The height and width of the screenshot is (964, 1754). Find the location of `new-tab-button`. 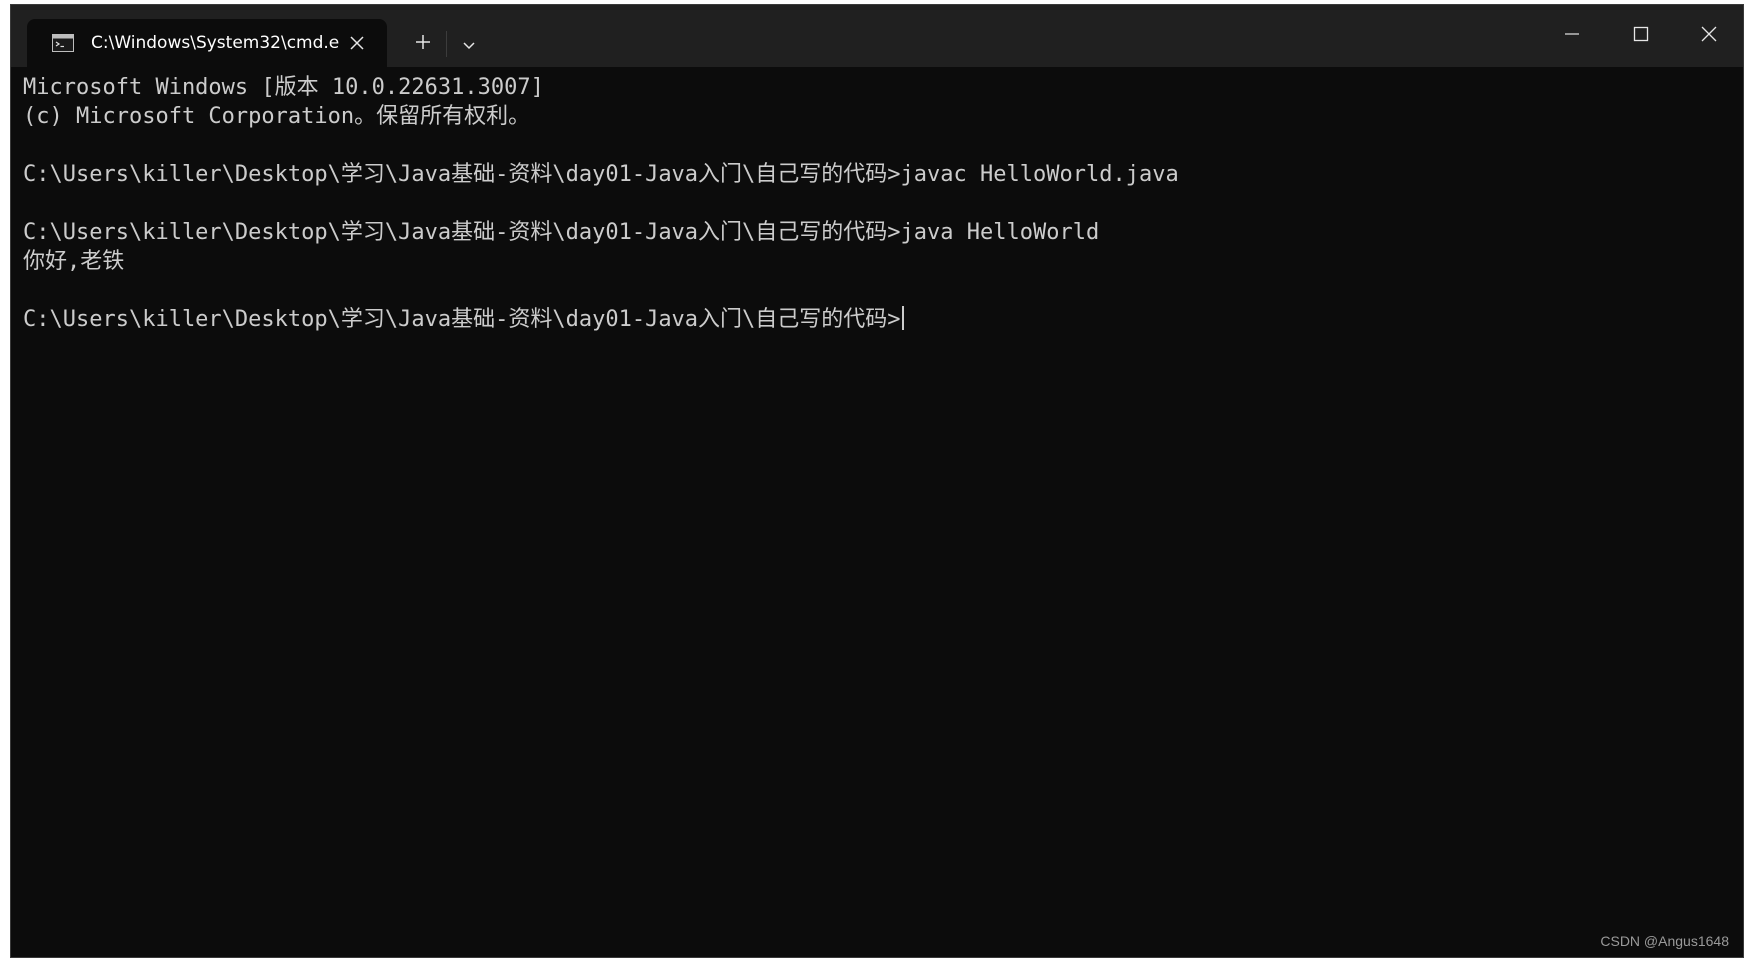

new-tab-button is located at coordinates (423, 44).